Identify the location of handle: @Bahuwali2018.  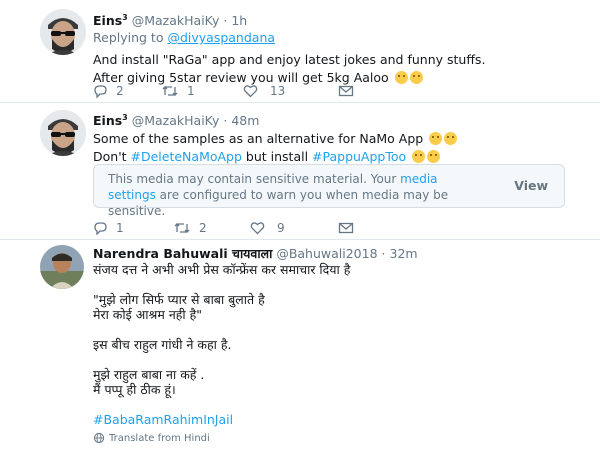
(326, 253).